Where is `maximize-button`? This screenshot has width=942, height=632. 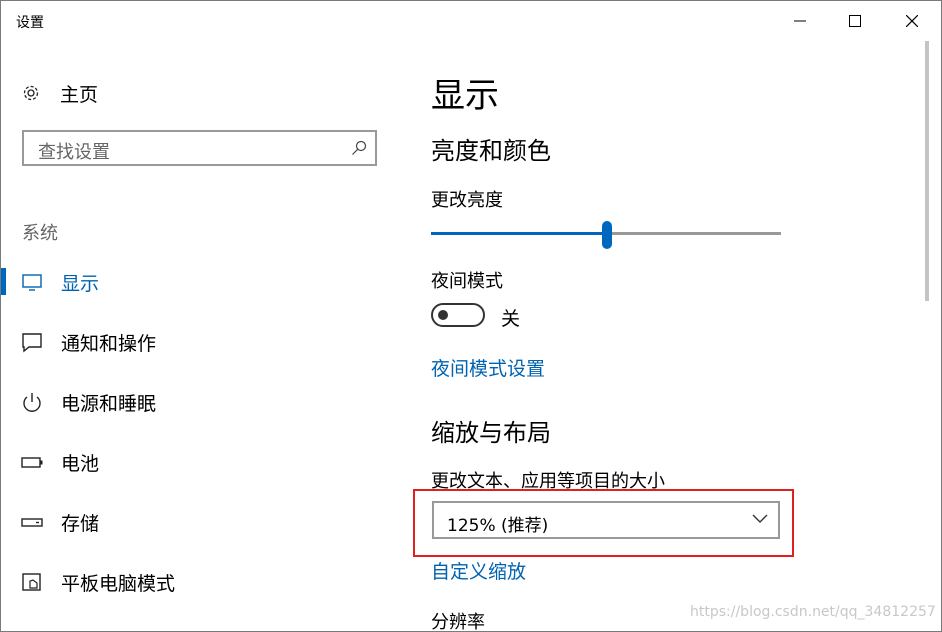
maximize-button is located at coordinates (855, 21).